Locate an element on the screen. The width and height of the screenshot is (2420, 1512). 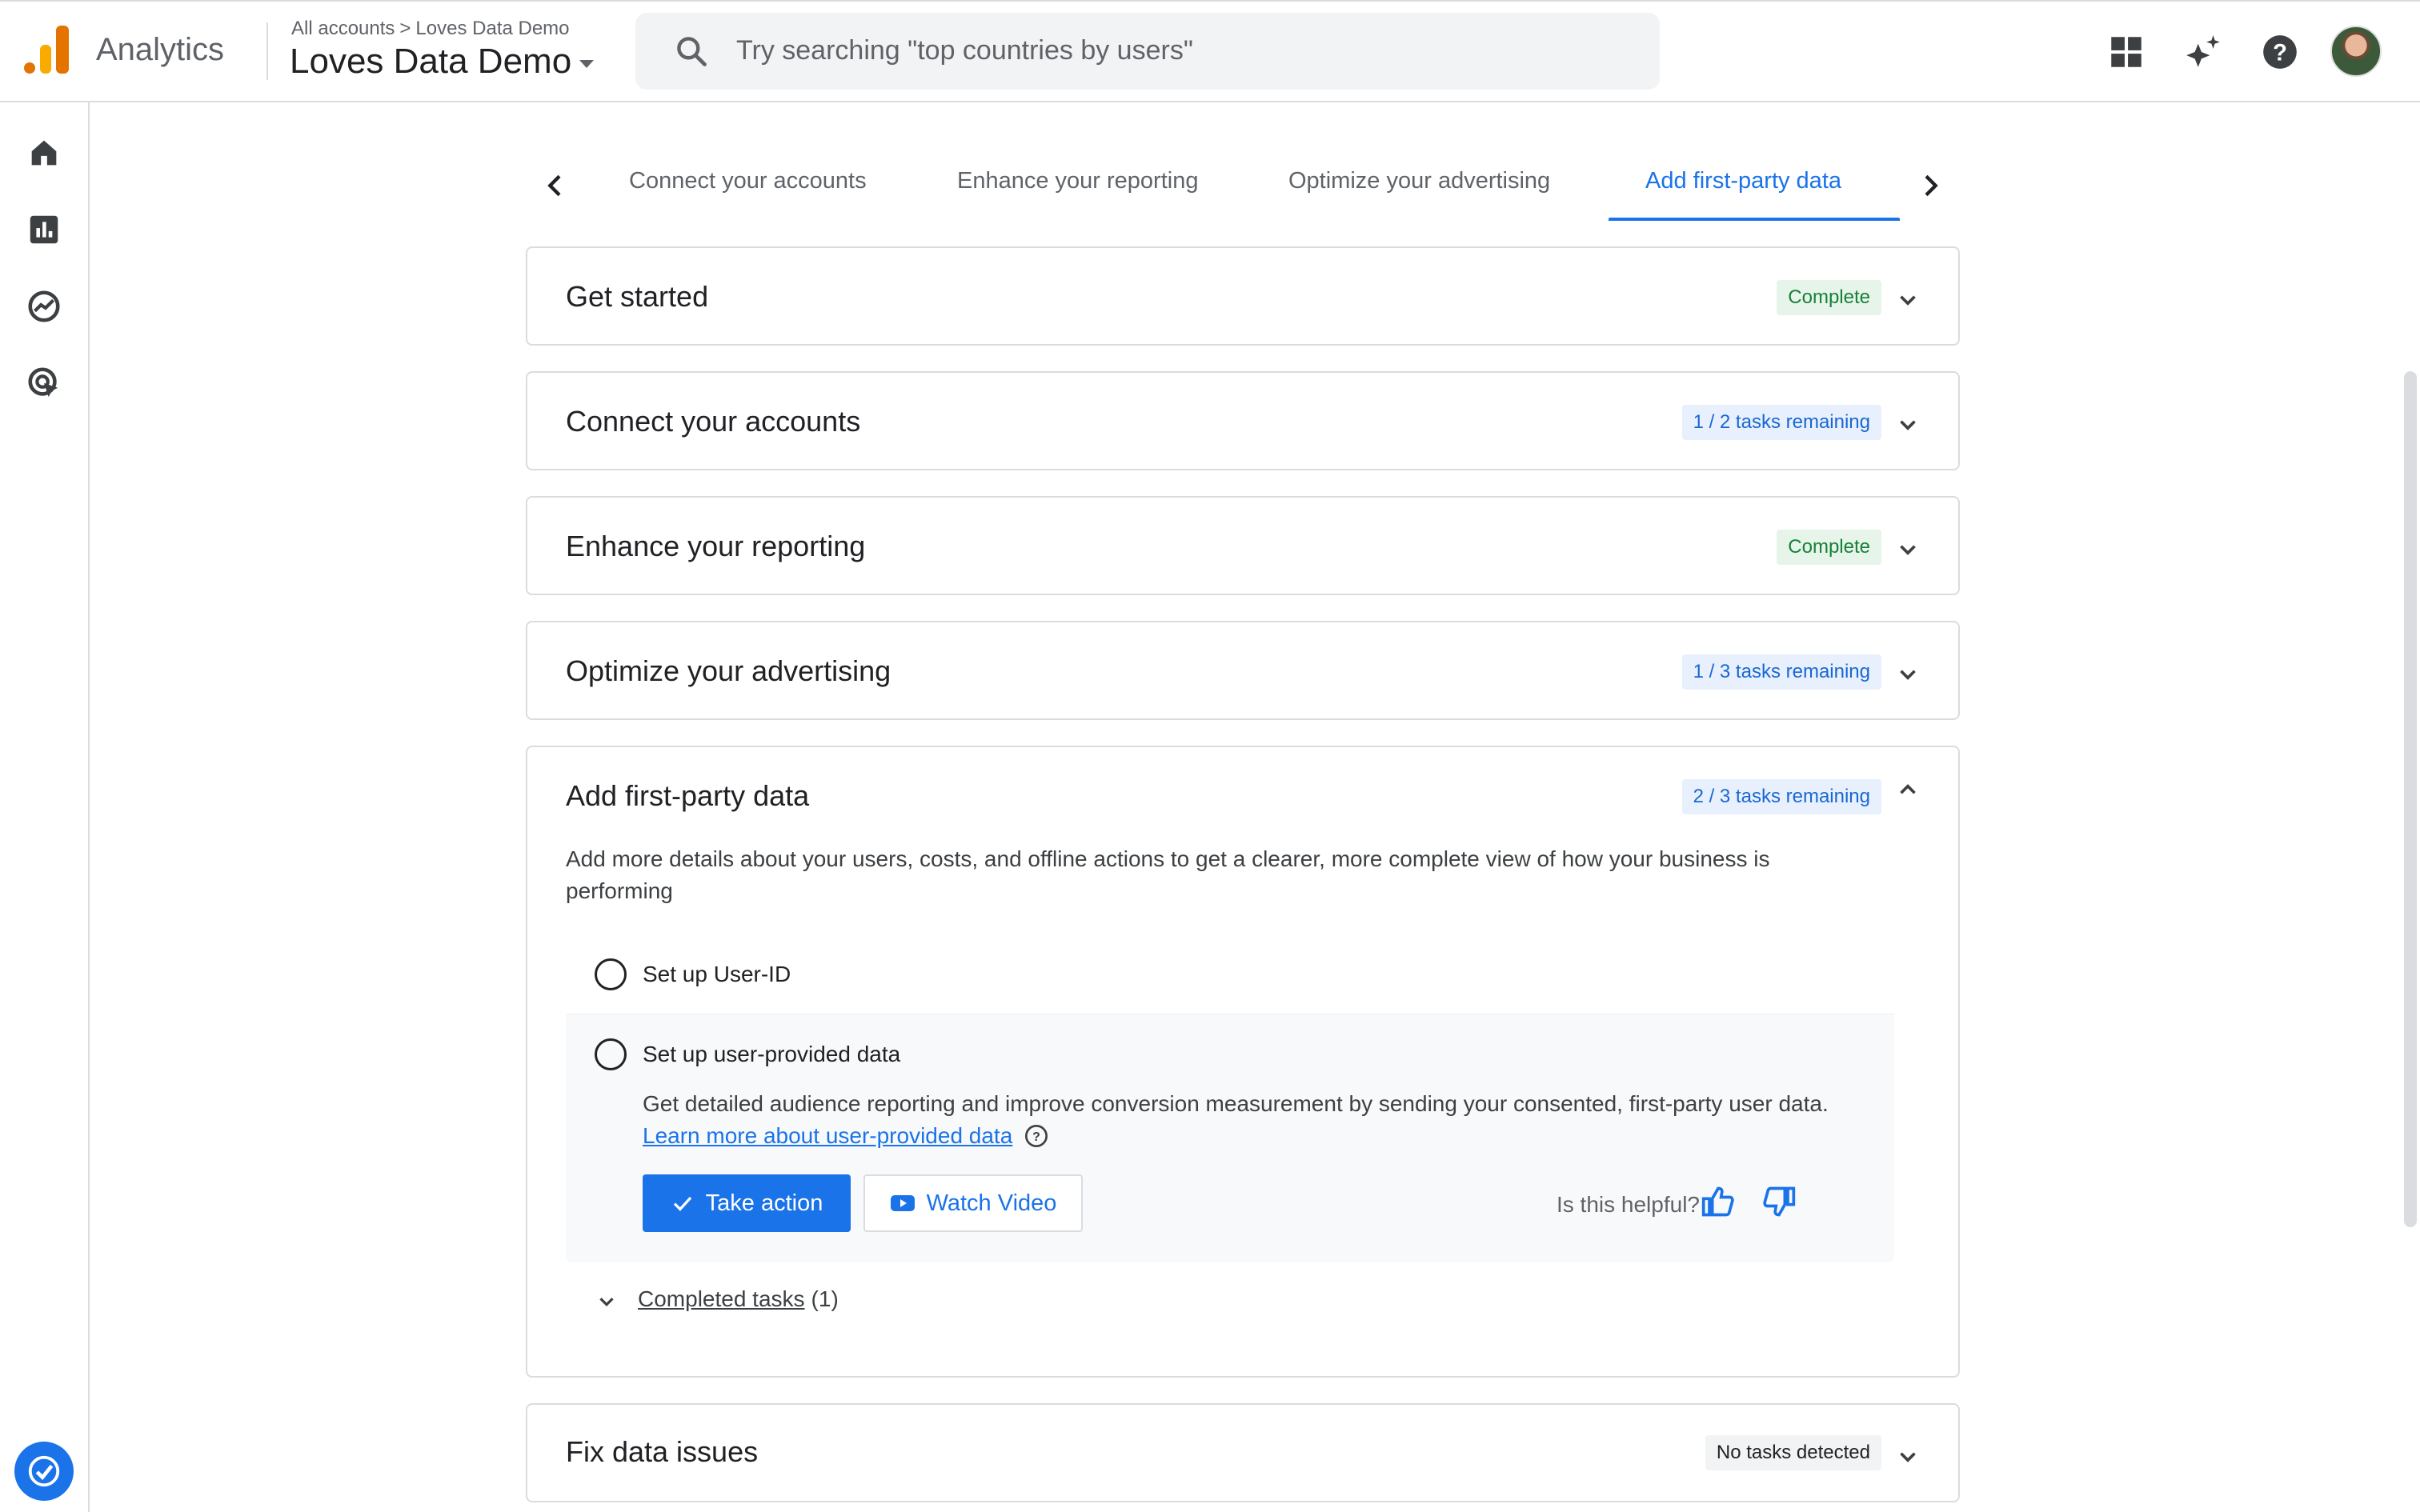
section-title: Add first-party data is located at coordinates (687, 796).